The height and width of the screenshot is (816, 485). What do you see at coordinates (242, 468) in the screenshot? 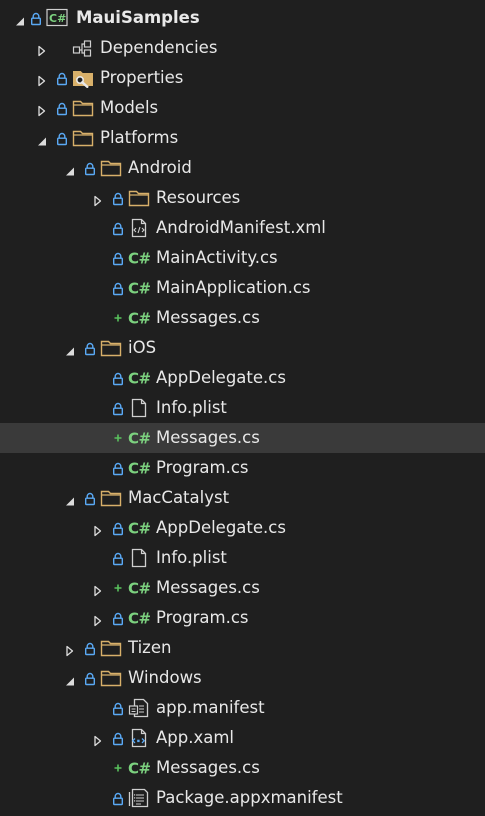
I see `tree-item-ios-program: C# Program.cs` at bounding box center [242, 468].